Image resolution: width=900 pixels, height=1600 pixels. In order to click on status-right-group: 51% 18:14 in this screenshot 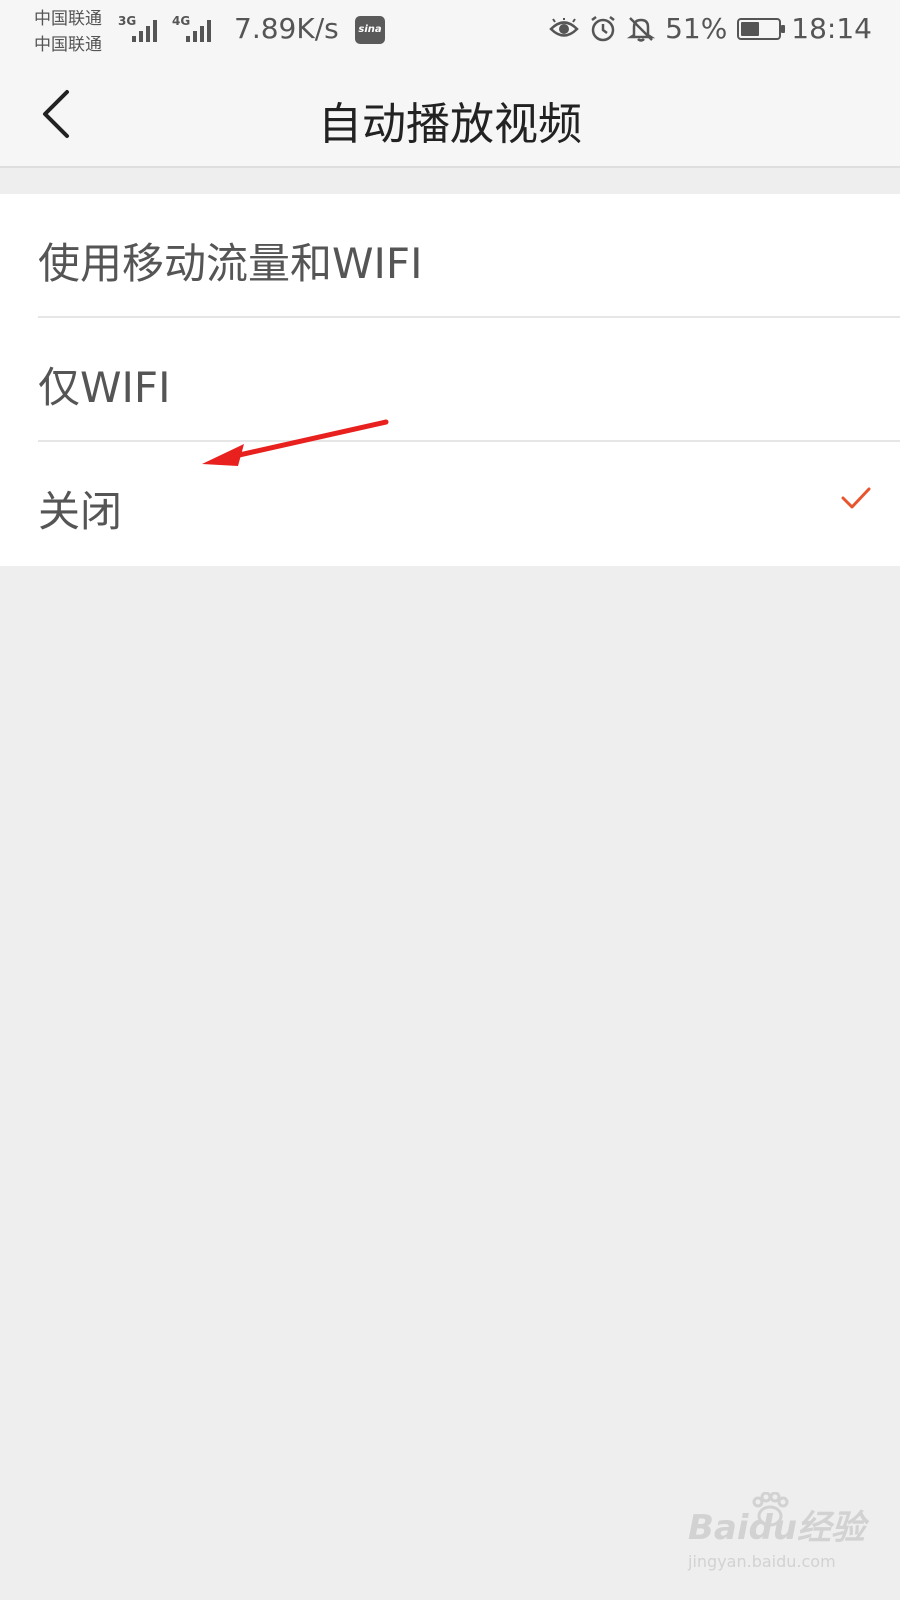, I will do `click(710, 28)`.